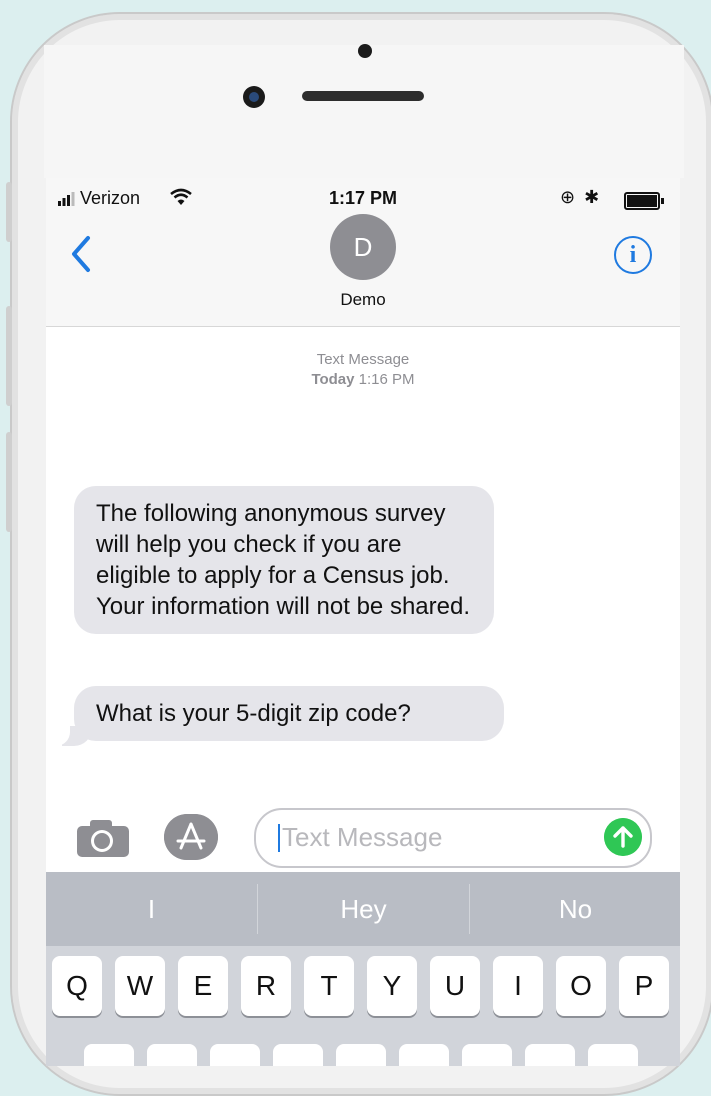 The width and height of the screenshot is (711, 1096). I want to click on suggestion: No, so click(575, 909).